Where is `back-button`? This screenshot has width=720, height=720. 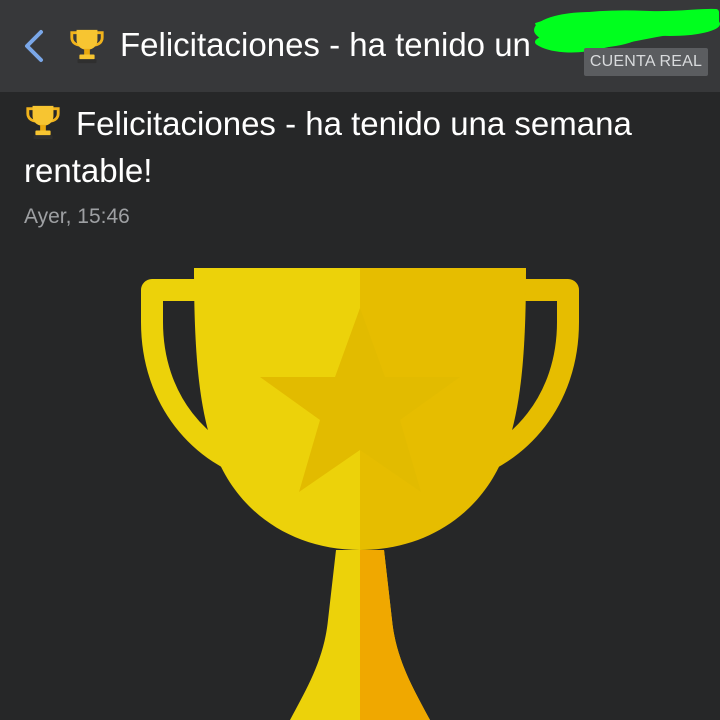 back-button is located at coordinates (34, 46).